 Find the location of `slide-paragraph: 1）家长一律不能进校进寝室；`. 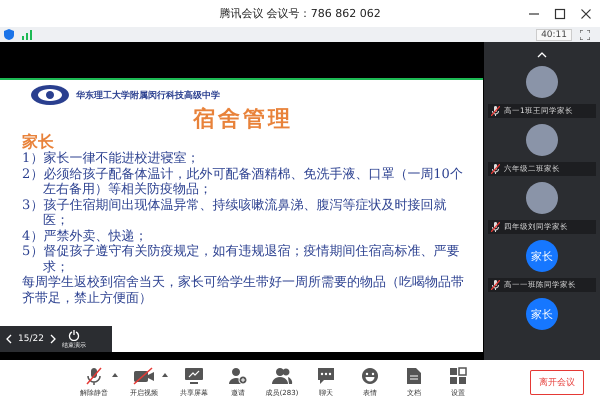

slide-paragraph: 1）家长一律不能进校进寝室； is located at coordinates (110, 158).